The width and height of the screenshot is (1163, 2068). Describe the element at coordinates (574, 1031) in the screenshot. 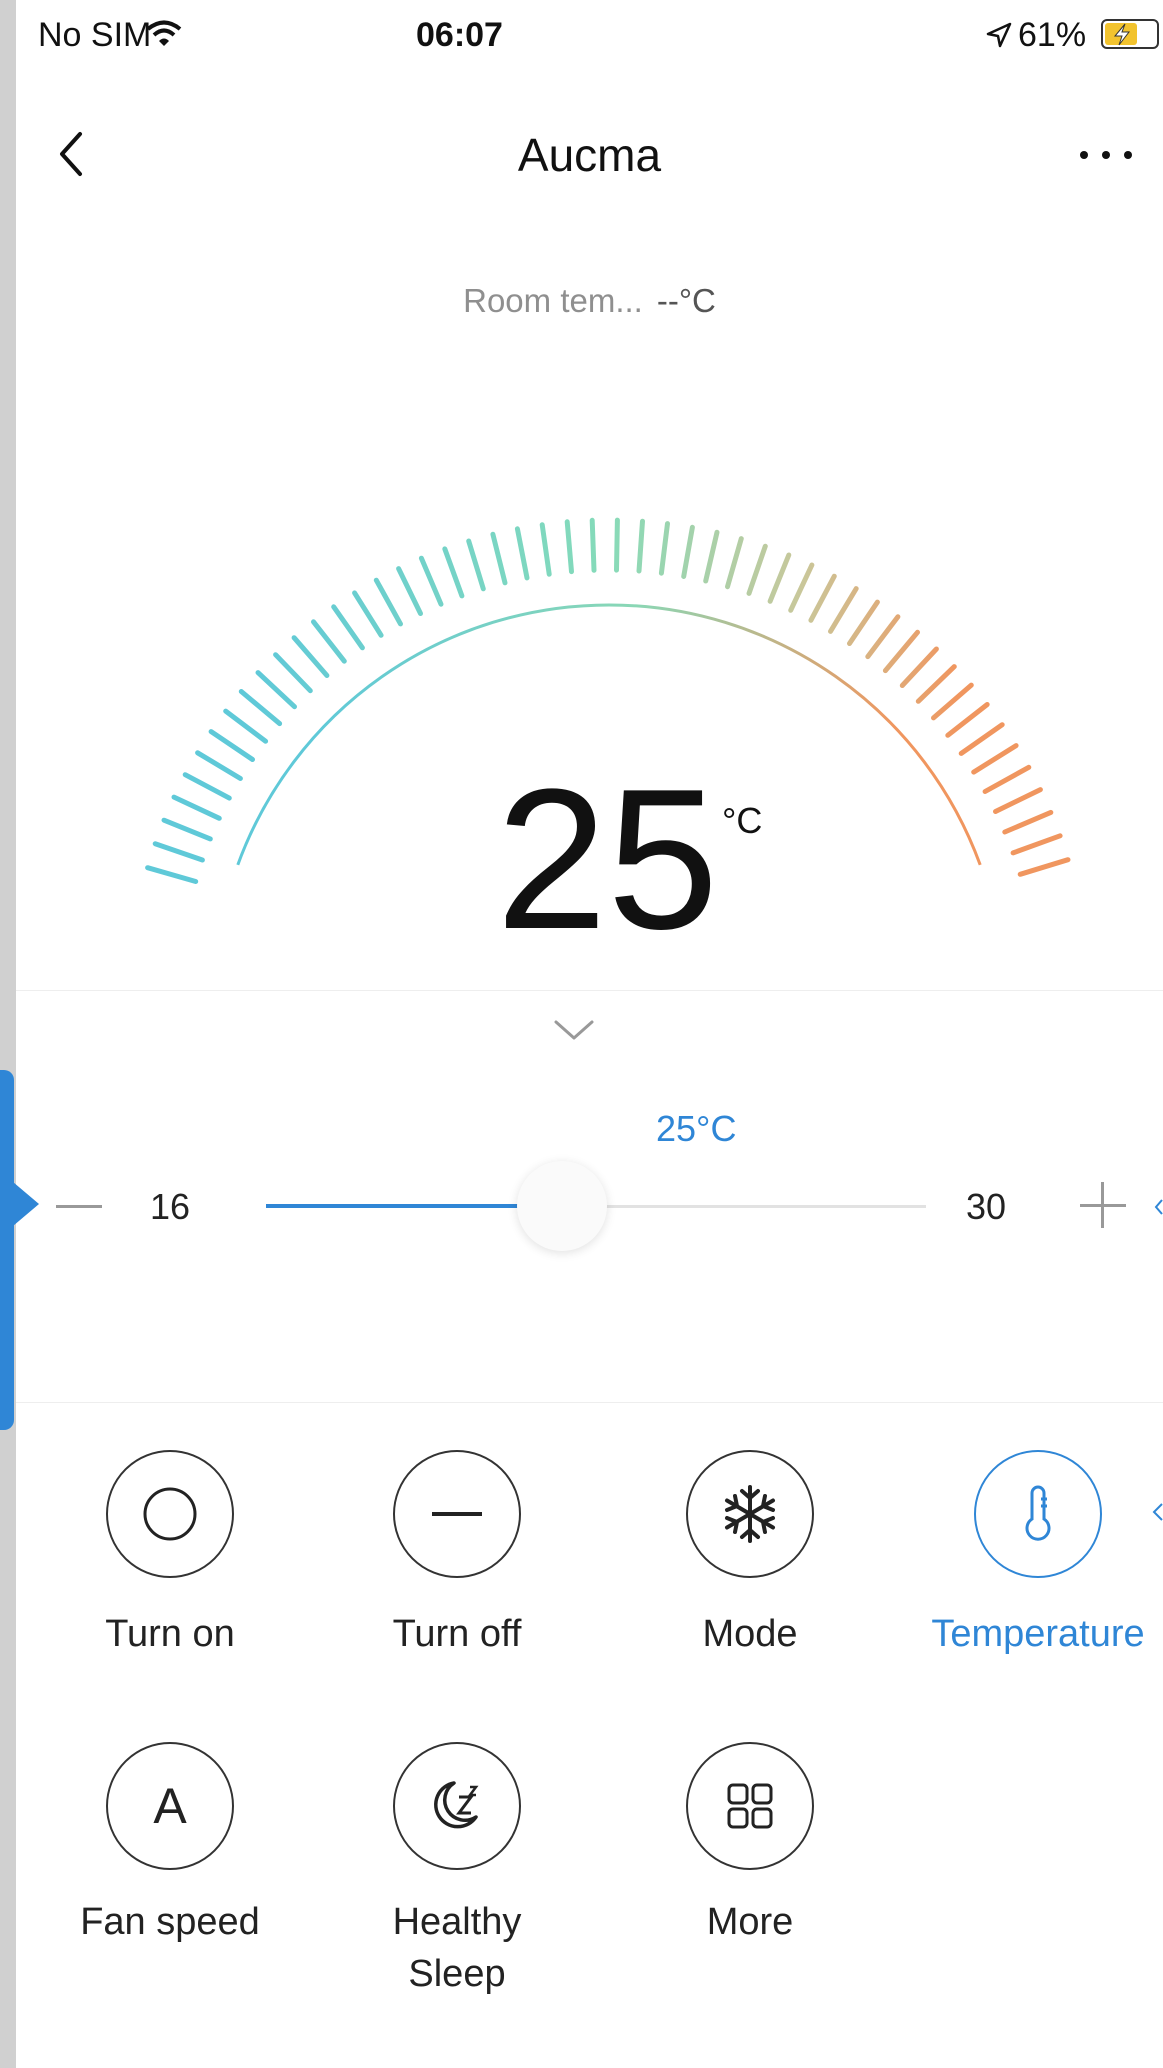

I see `collapse-chevron-icon` at that location.